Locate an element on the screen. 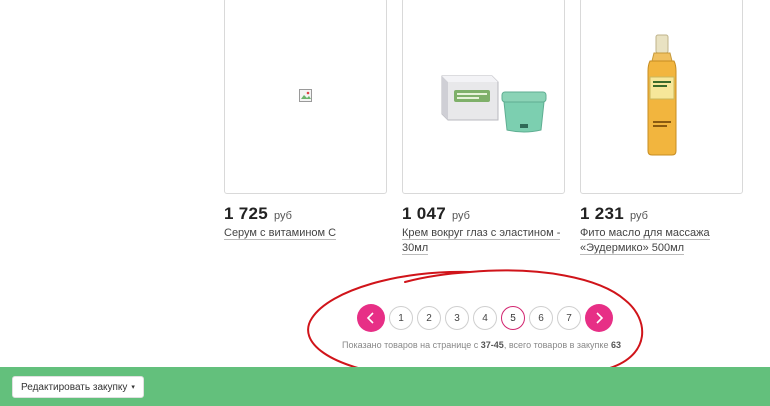  product-price-1: 1 725 руб is located at coordinates (258, 214).